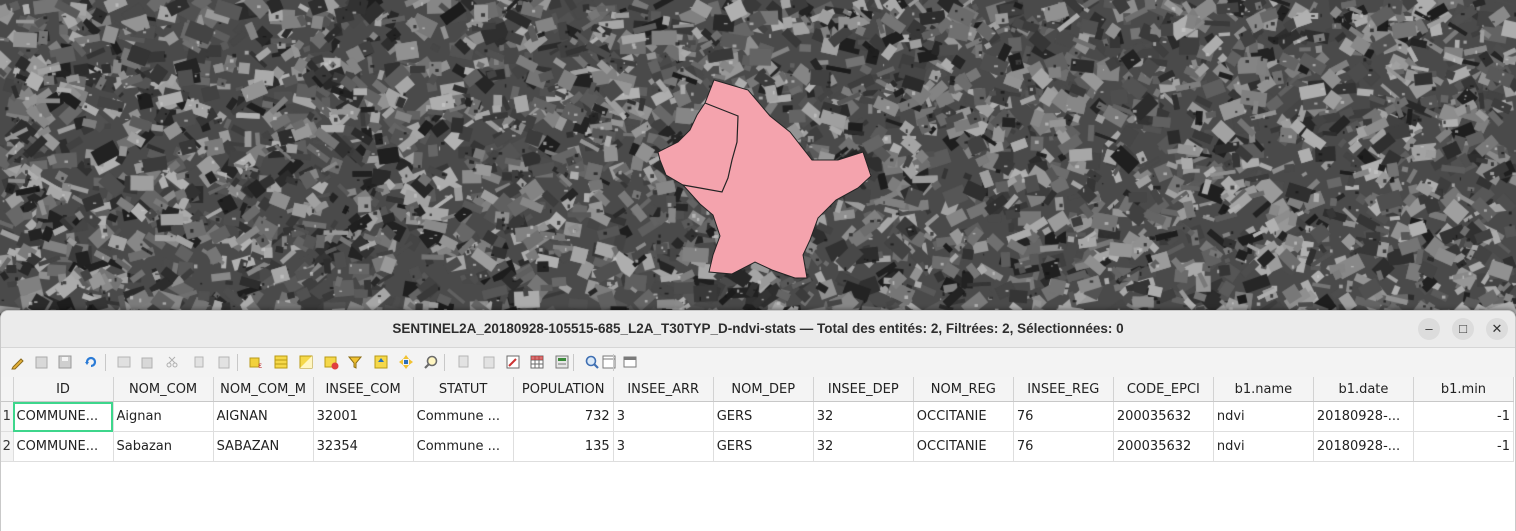  Describe the element at coordinates (592, 362) in the screenshot. I see `conditional-formatting-icon` at that location.